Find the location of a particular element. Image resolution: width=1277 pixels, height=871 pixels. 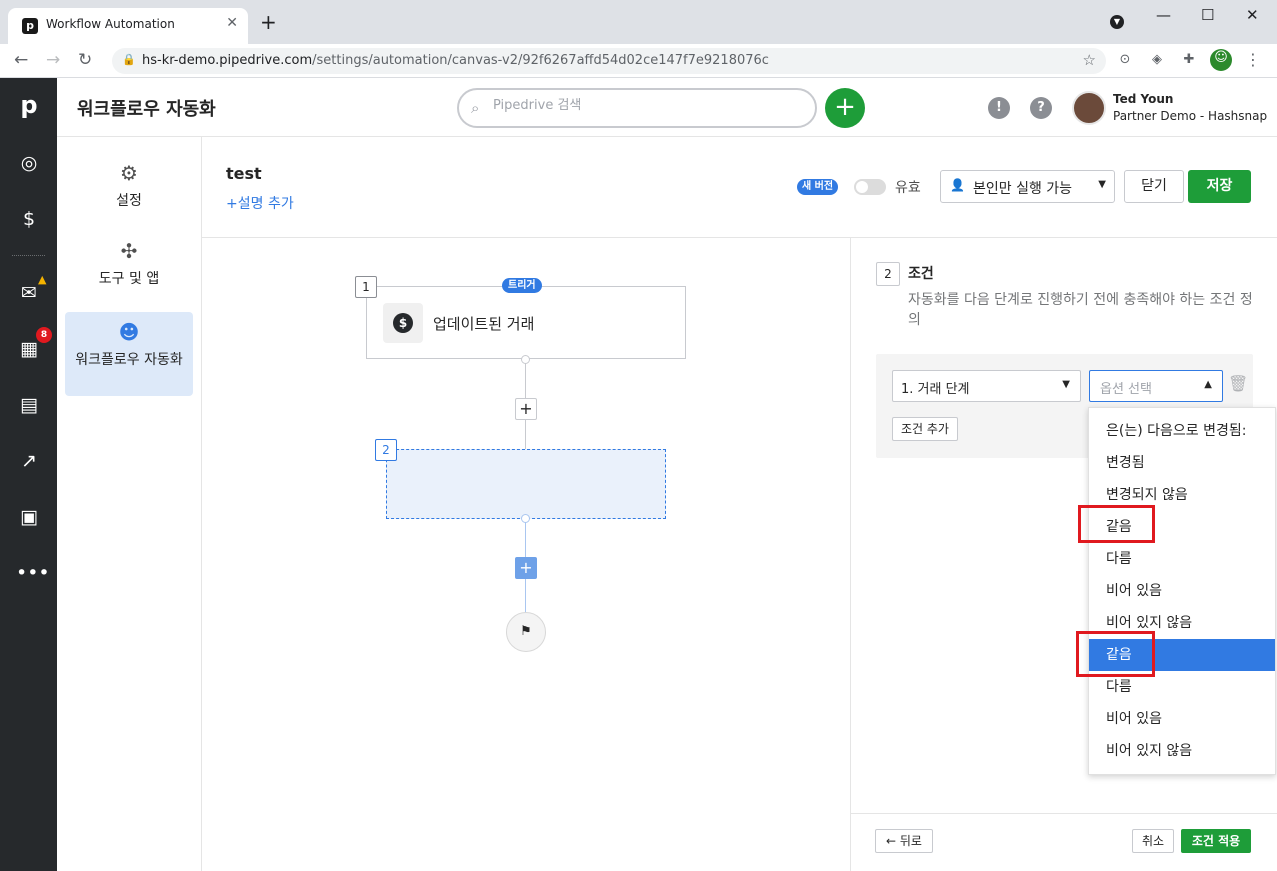

step-number: 1 is located at coordinates (366, 287).